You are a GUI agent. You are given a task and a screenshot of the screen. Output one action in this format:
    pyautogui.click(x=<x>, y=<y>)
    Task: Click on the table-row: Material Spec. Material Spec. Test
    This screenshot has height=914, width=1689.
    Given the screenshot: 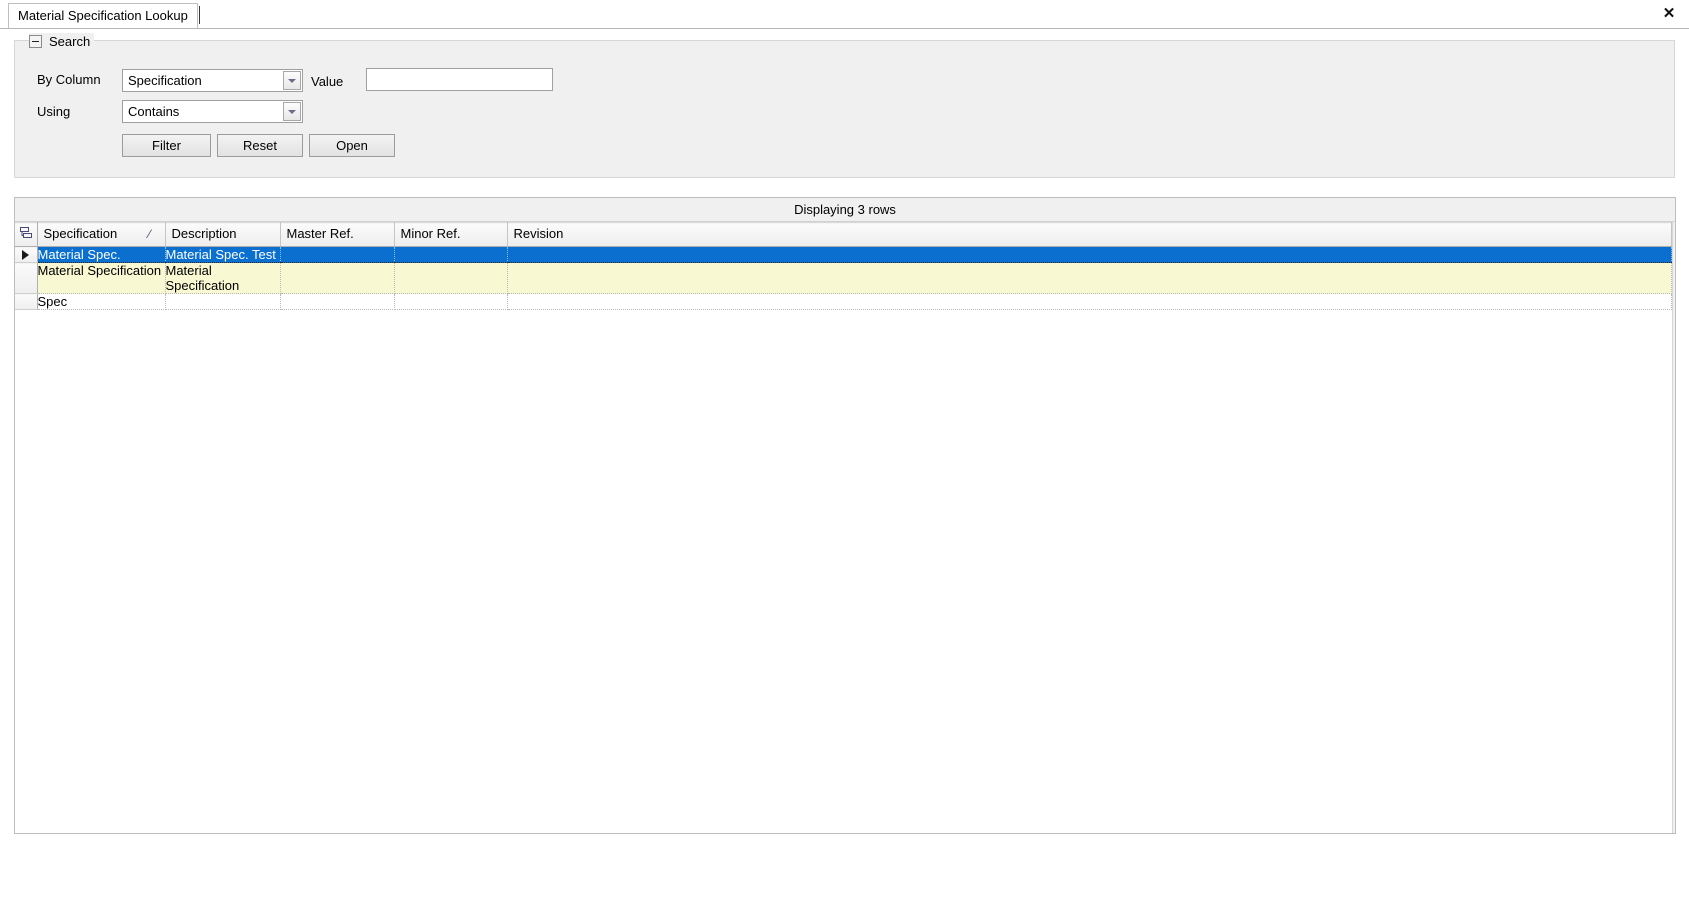 What is the action you would take?
    pyautogui.click(x=843, y=254)
    